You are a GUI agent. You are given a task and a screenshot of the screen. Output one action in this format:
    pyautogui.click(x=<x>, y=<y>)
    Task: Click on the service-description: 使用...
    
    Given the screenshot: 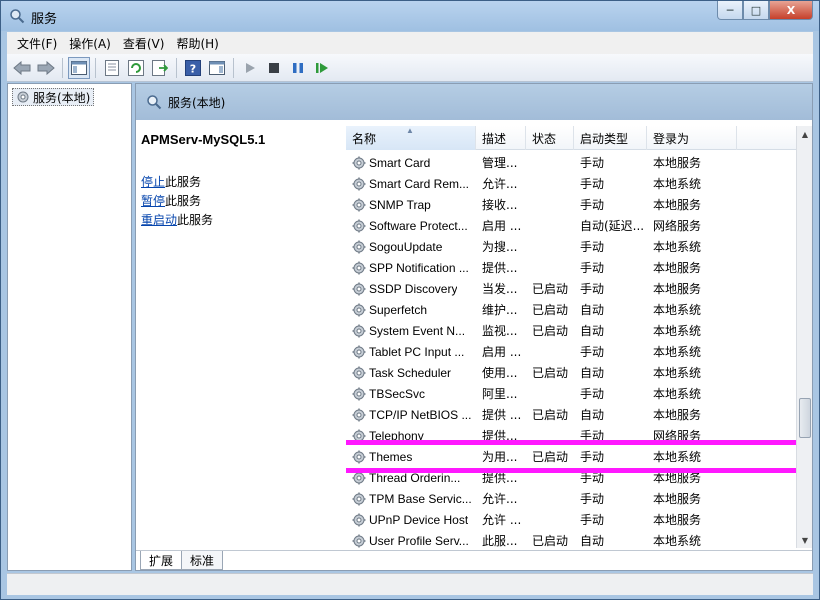 What is the action you would take?
    pyautogui.click(x=500, y=373)
    